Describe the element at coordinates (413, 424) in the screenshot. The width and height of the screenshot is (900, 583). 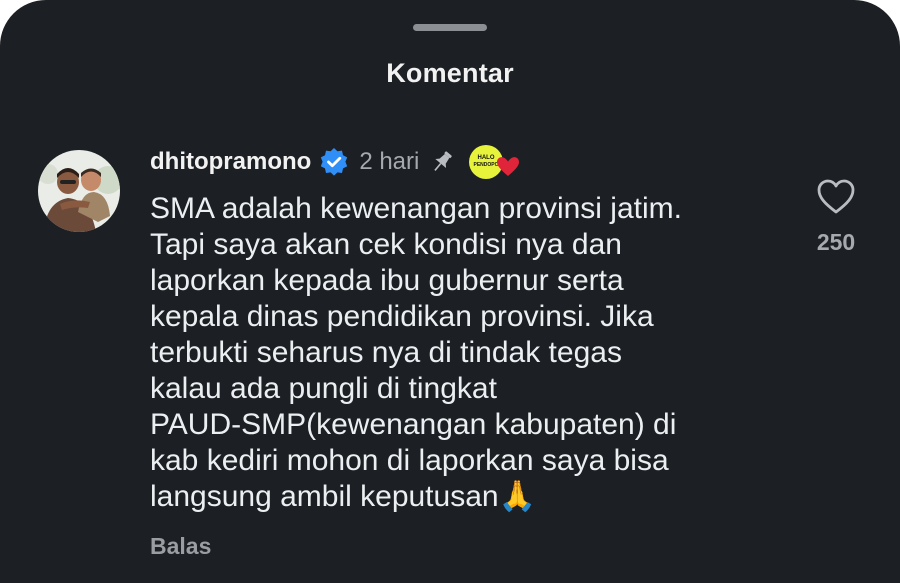
I see `comment-line: PAUD-SMP(kewenangan kabupaten) di` at that location.